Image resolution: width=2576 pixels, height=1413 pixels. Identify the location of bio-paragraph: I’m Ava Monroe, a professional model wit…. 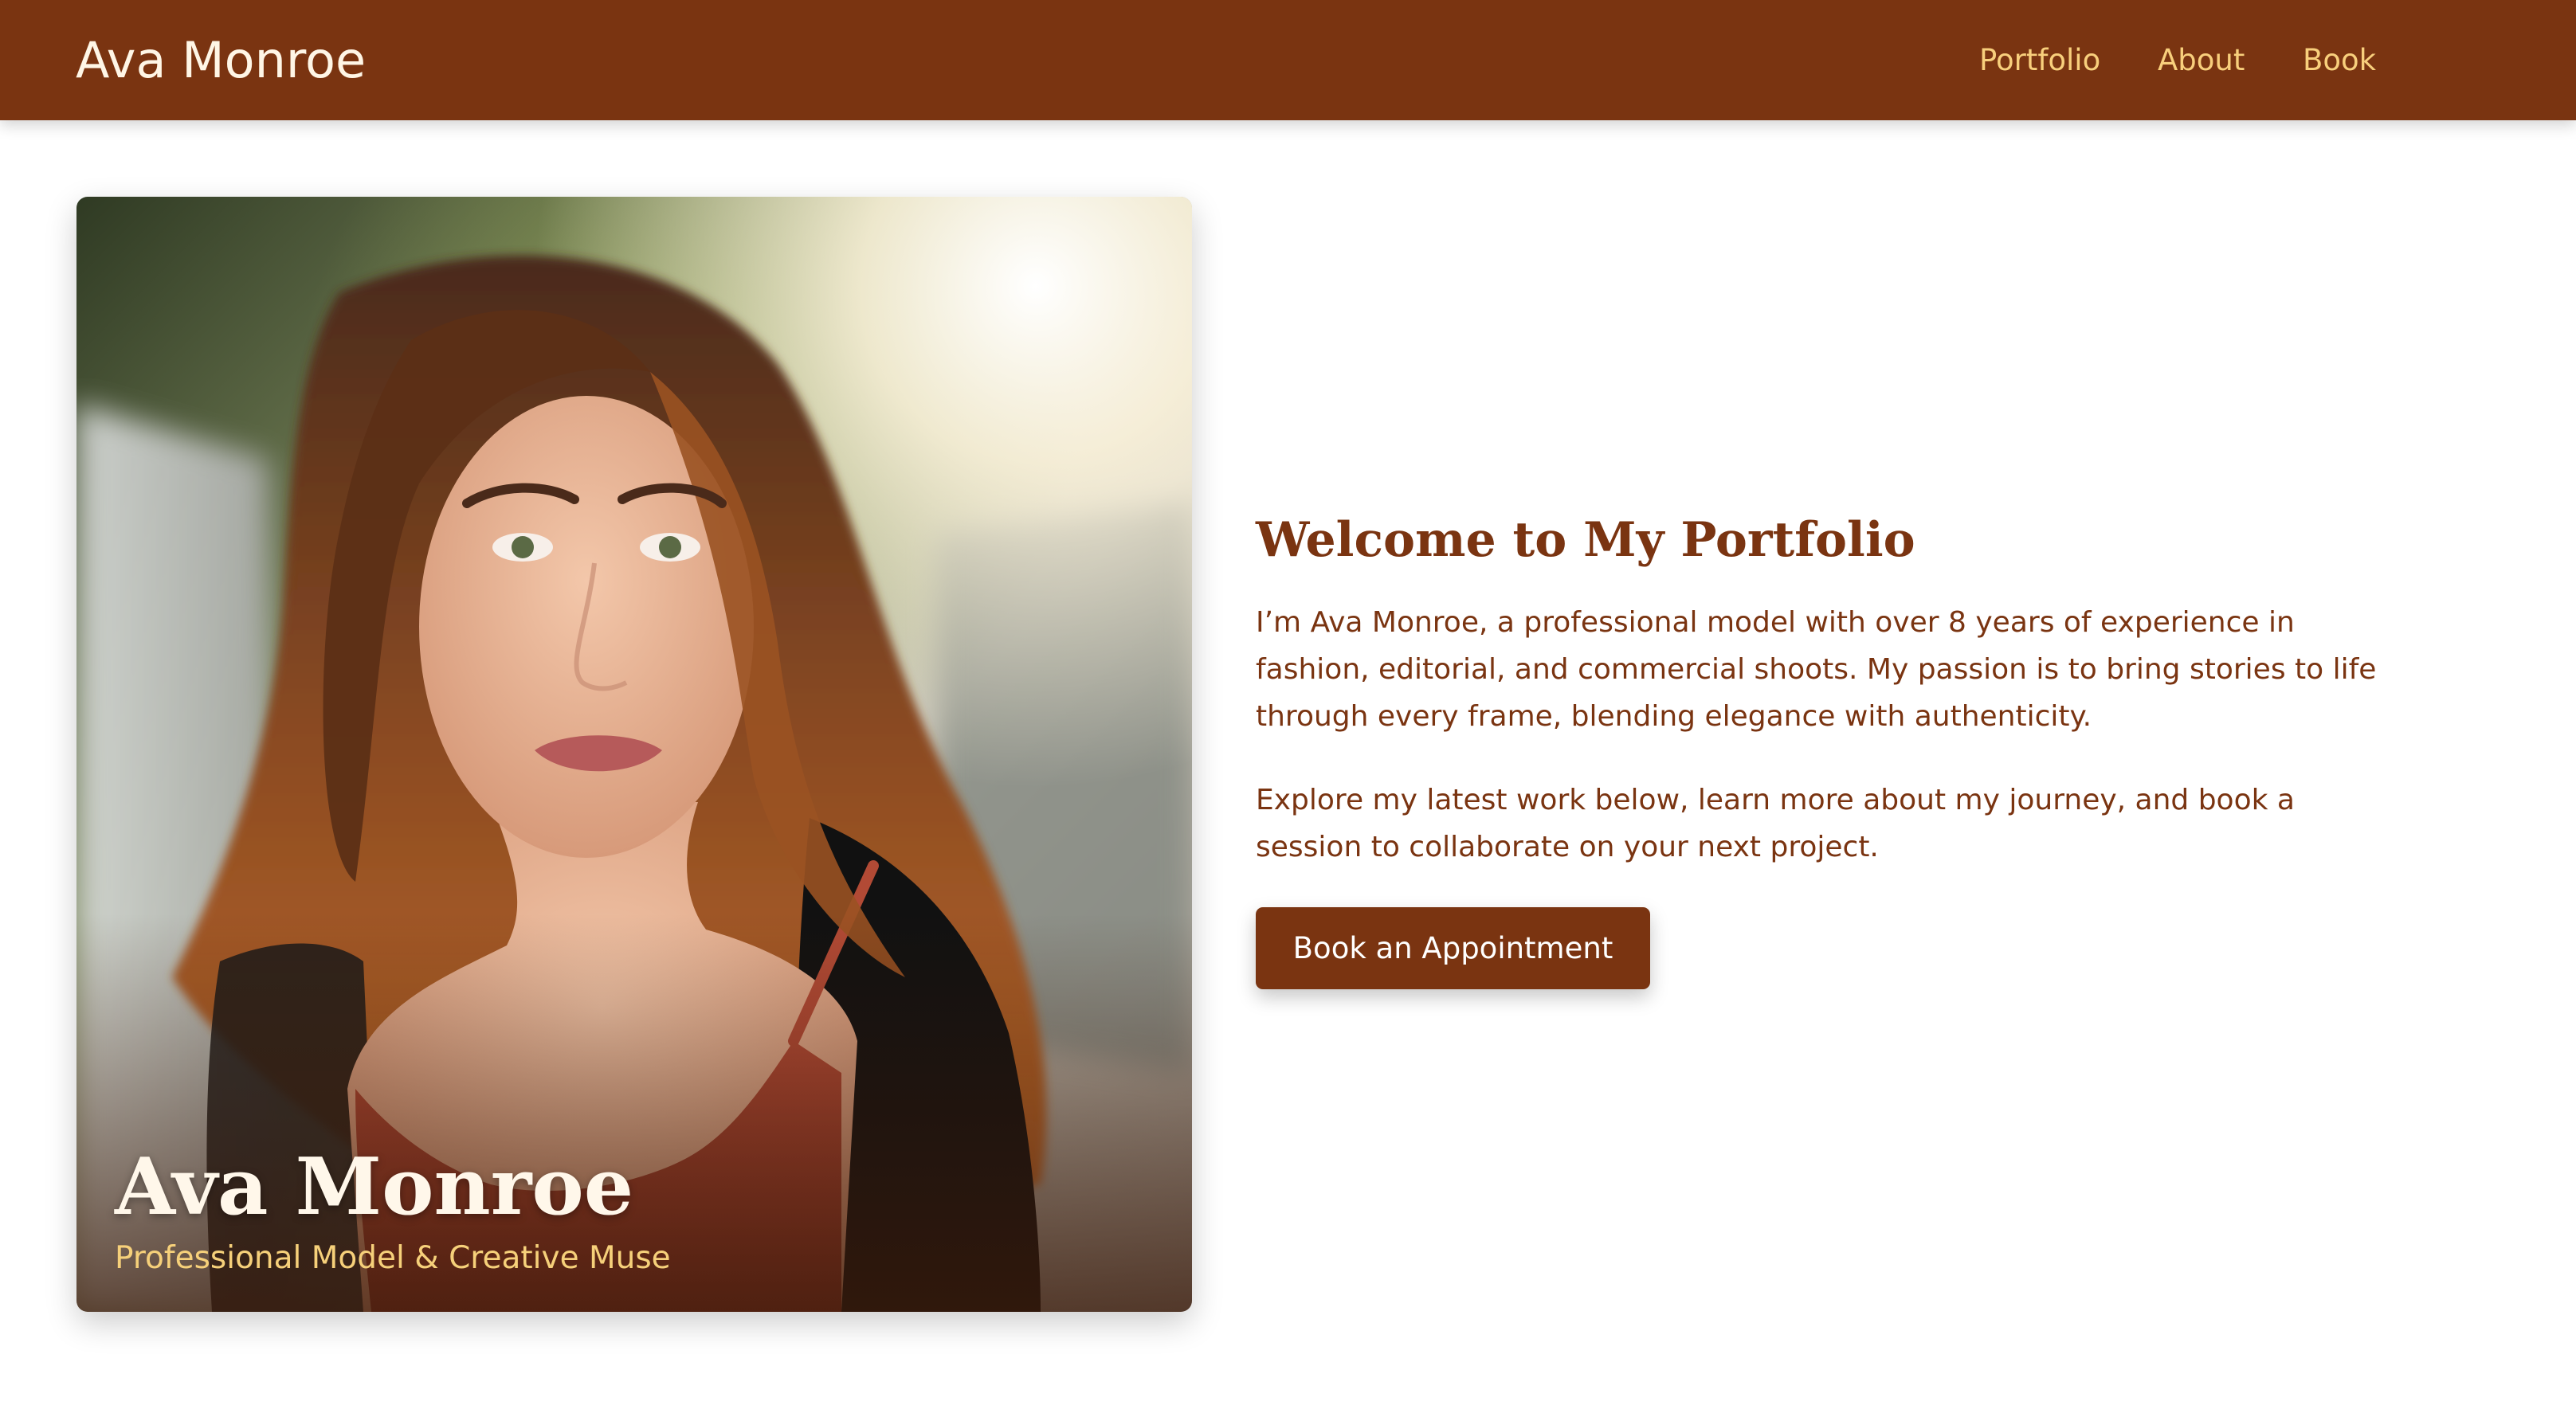
(1816, 669).